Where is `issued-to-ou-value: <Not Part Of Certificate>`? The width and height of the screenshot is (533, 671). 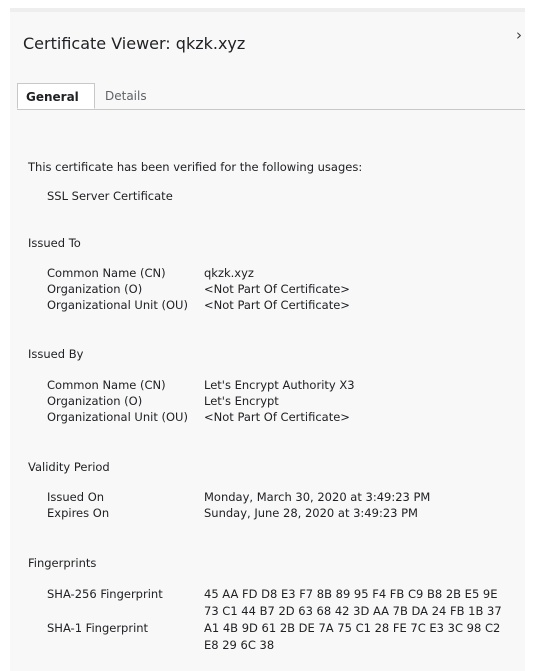 issued-to-ou-value: <Not Part Of Certificate> is located at coordinates (277, 305).